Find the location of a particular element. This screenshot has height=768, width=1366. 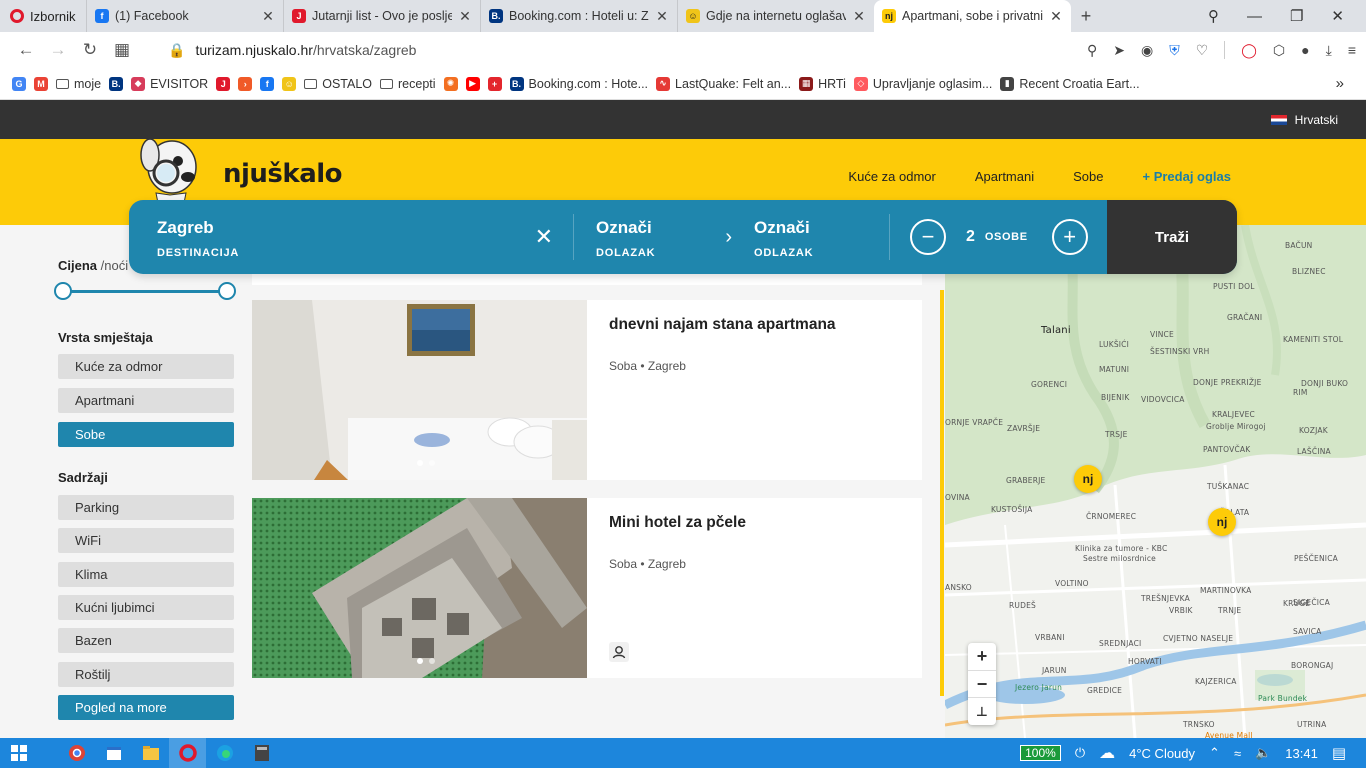

plug-icon: ⏻ is located at coordinates (1080, 753).